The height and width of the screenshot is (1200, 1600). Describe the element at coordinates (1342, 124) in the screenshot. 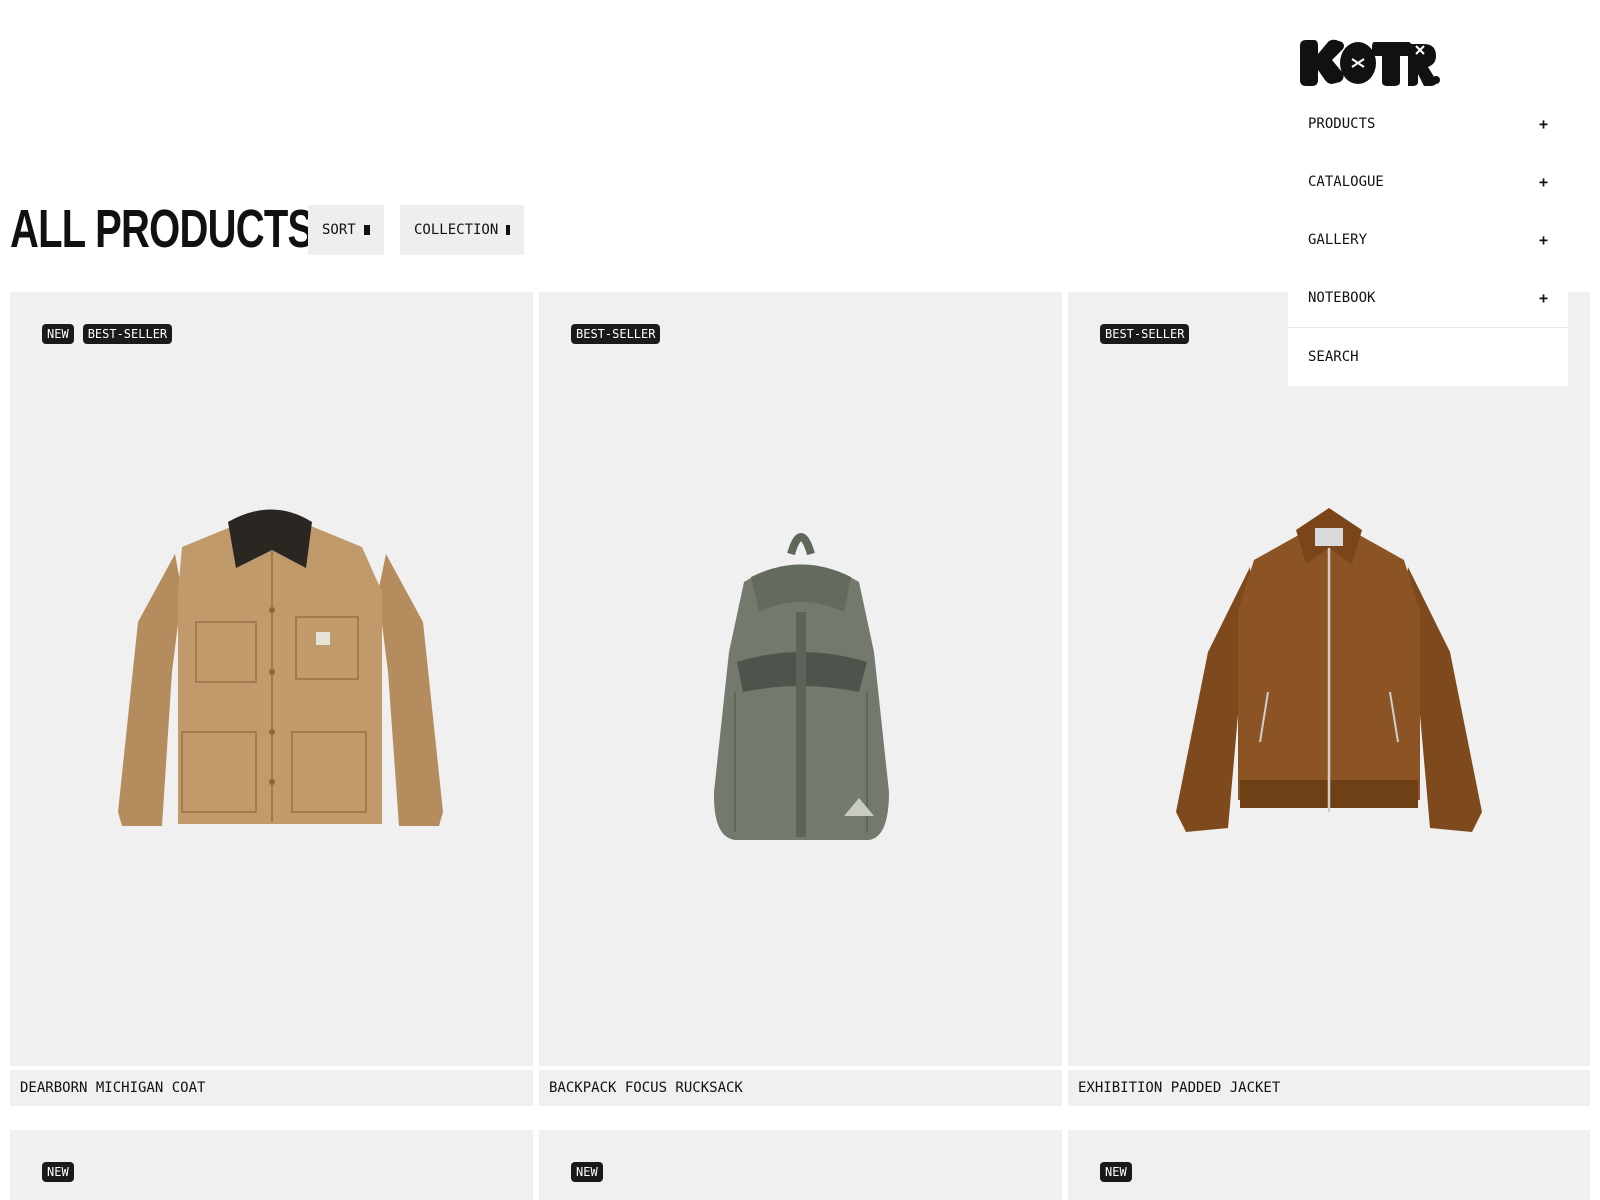

I see `nav-item-label: PRODUCTS` at that location.